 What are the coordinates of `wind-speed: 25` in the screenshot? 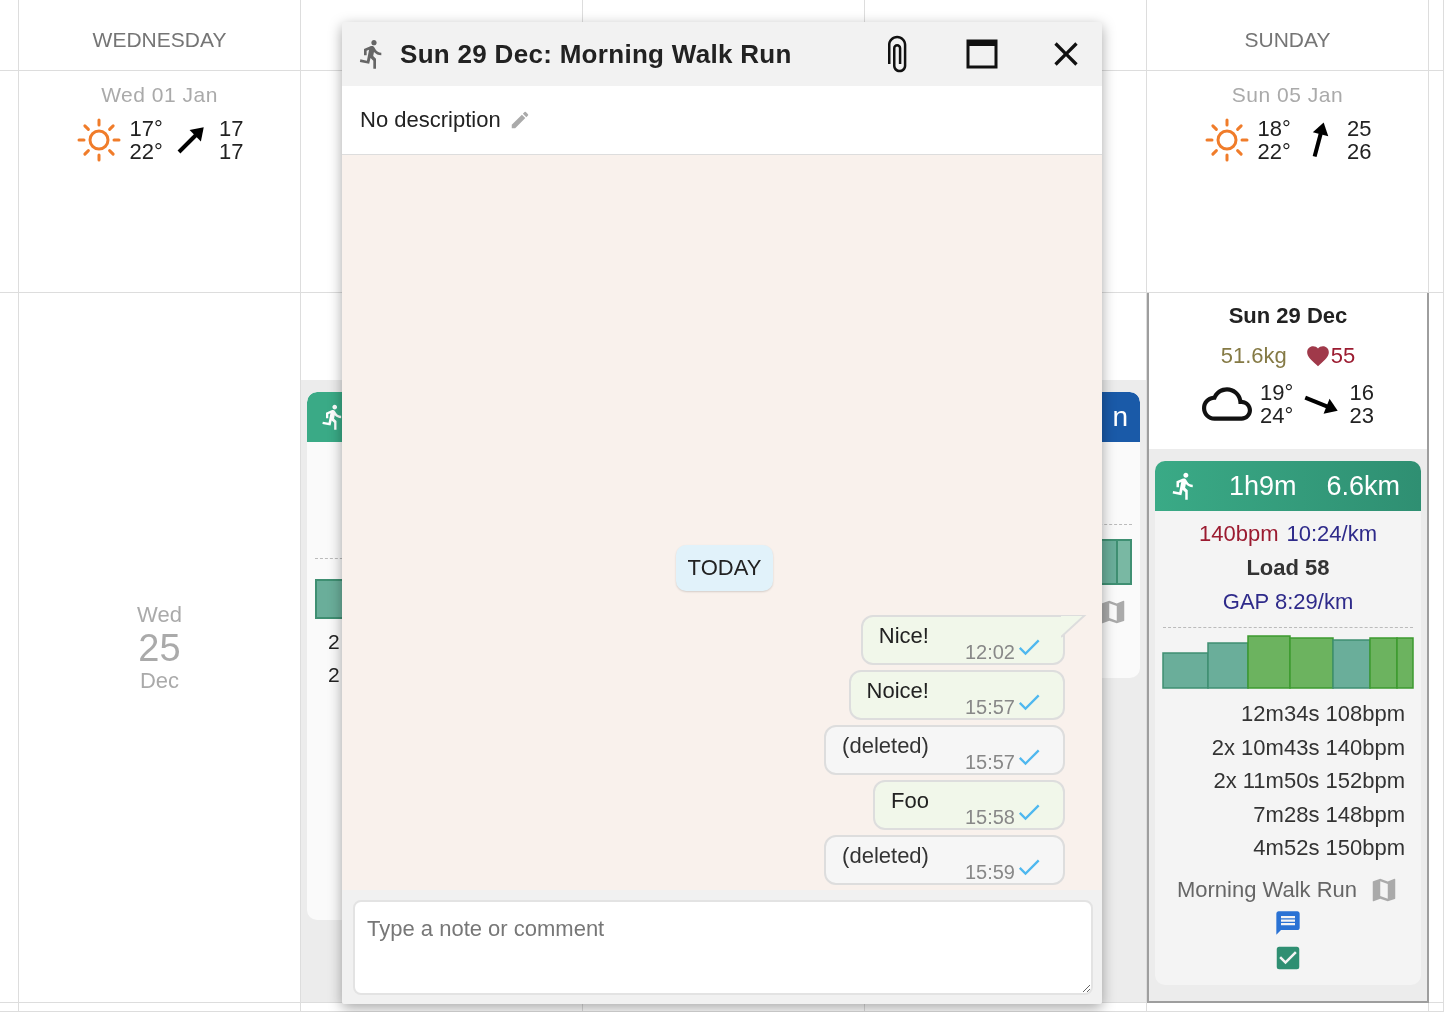 It's located at (1359, 128).